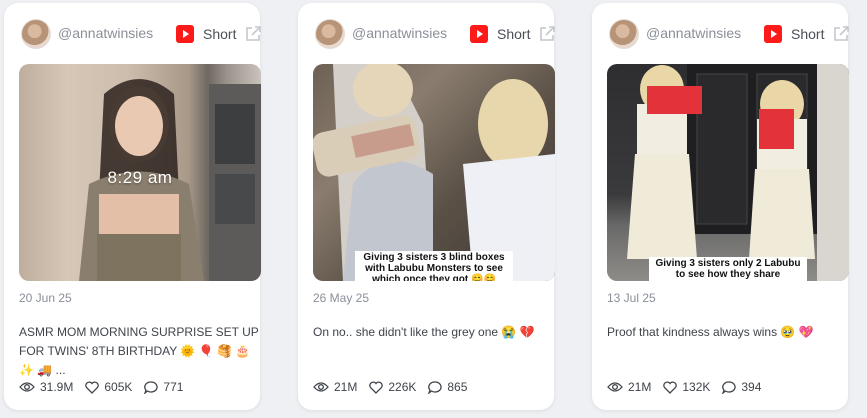  I want to click on comments-count: 771, so click(173, 387).